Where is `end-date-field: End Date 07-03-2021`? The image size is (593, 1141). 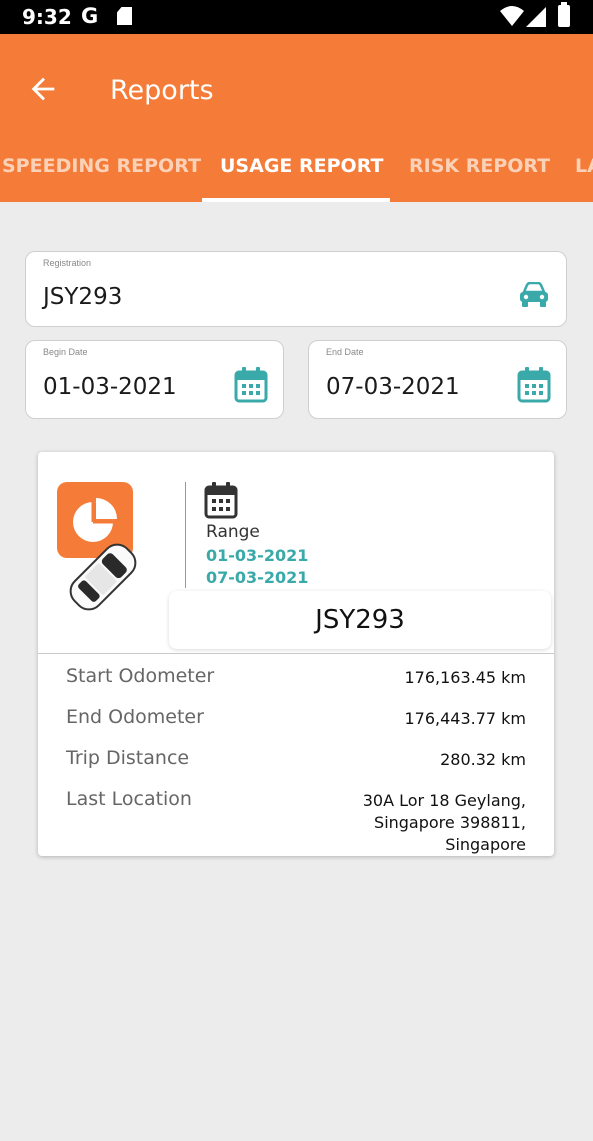
end-date-field: End Date 07-03-2021 is located at coordinates (437, 379).